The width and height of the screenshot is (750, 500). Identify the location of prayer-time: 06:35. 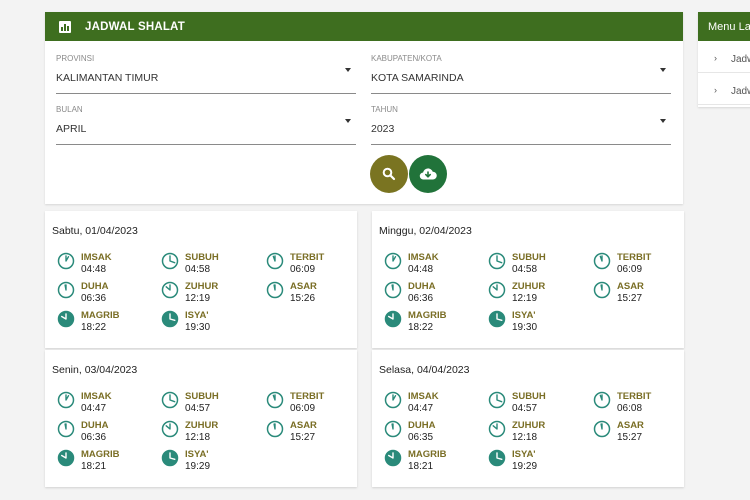
(421, 437).